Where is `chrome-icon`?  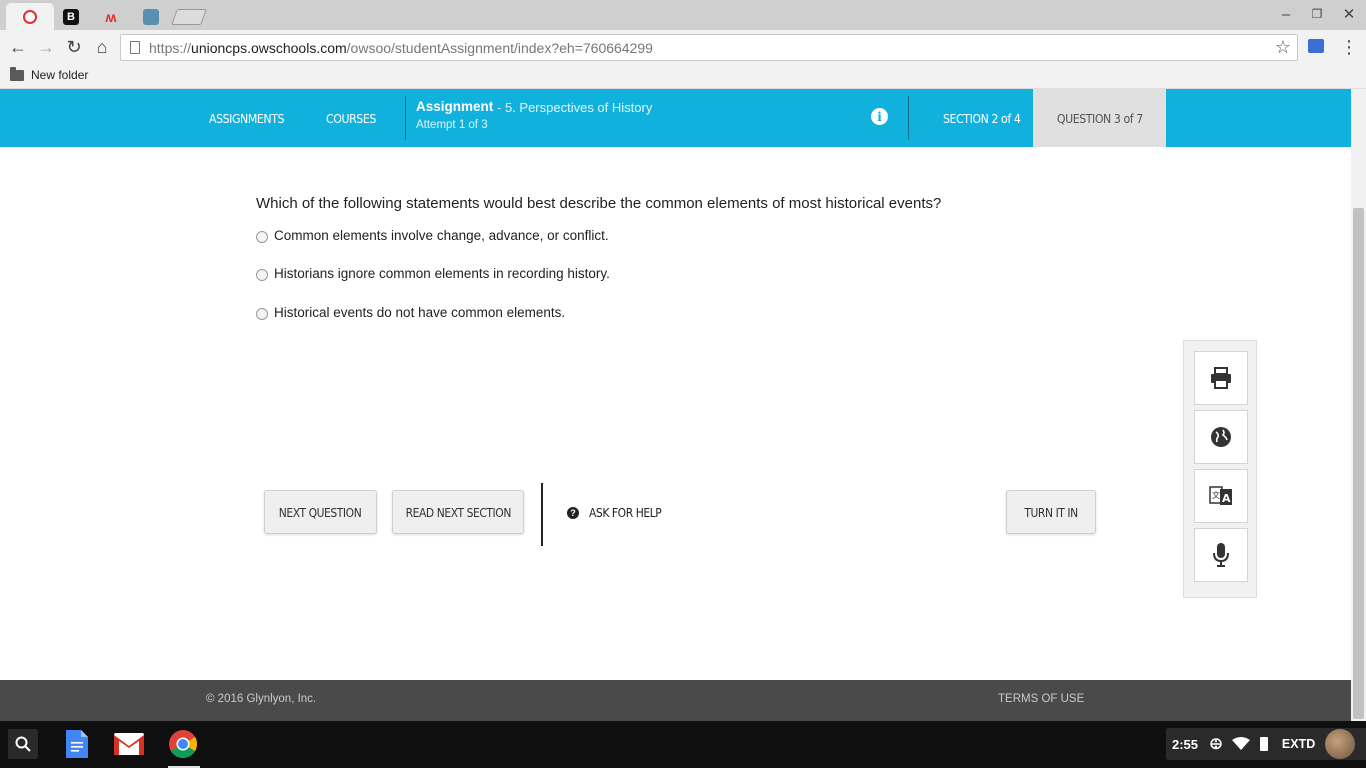
chrome-icon is located at coordinates (183, 744).